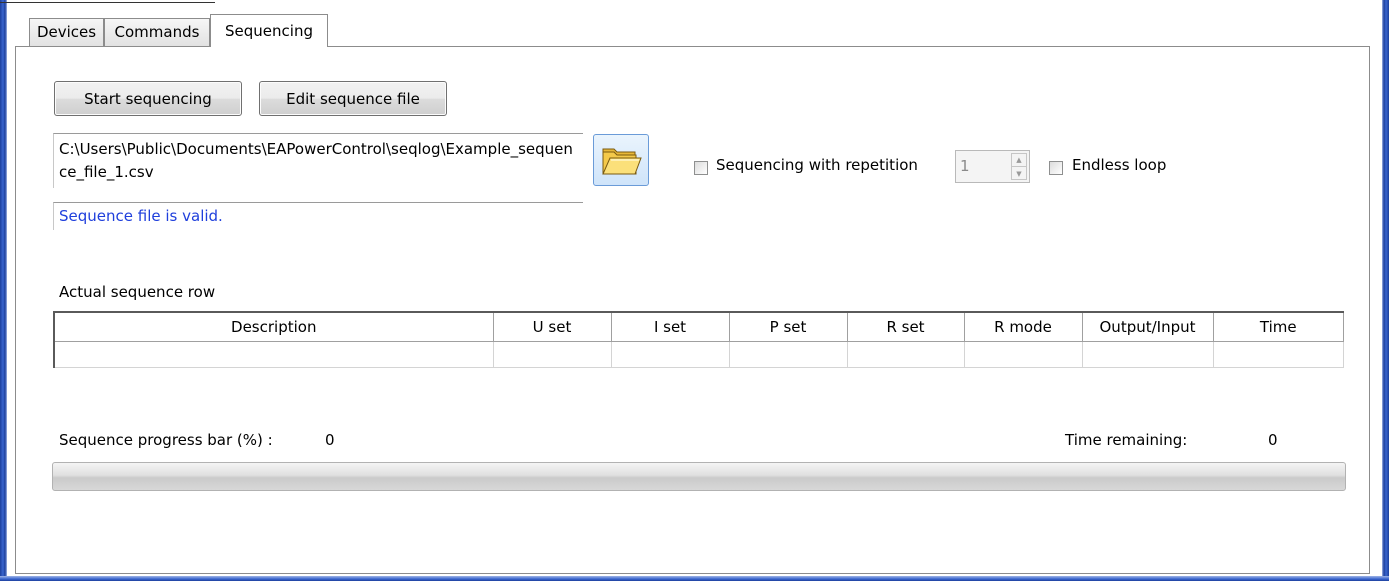  I want to click on column-header-time: Time, so click(1278, 327).